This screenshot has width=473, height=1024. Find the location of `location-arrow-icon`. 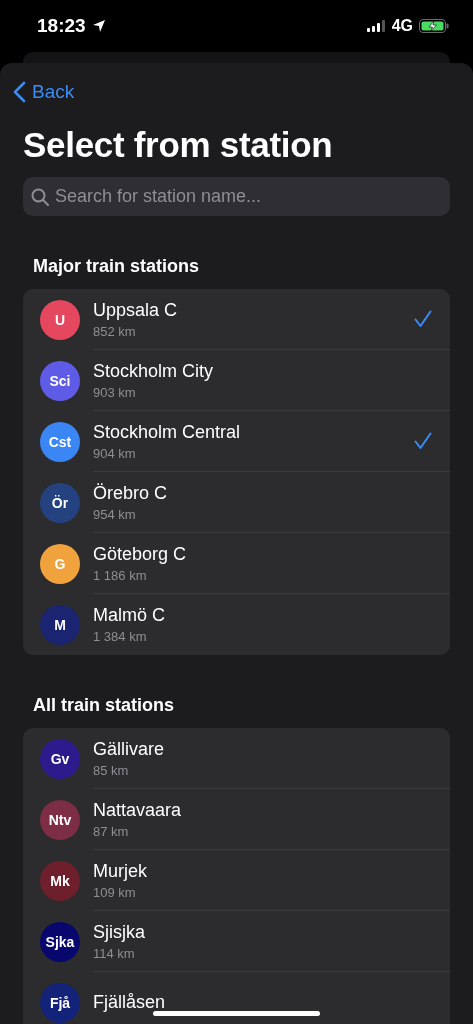

location-arrow-icon is located at coordinates (98, 26).